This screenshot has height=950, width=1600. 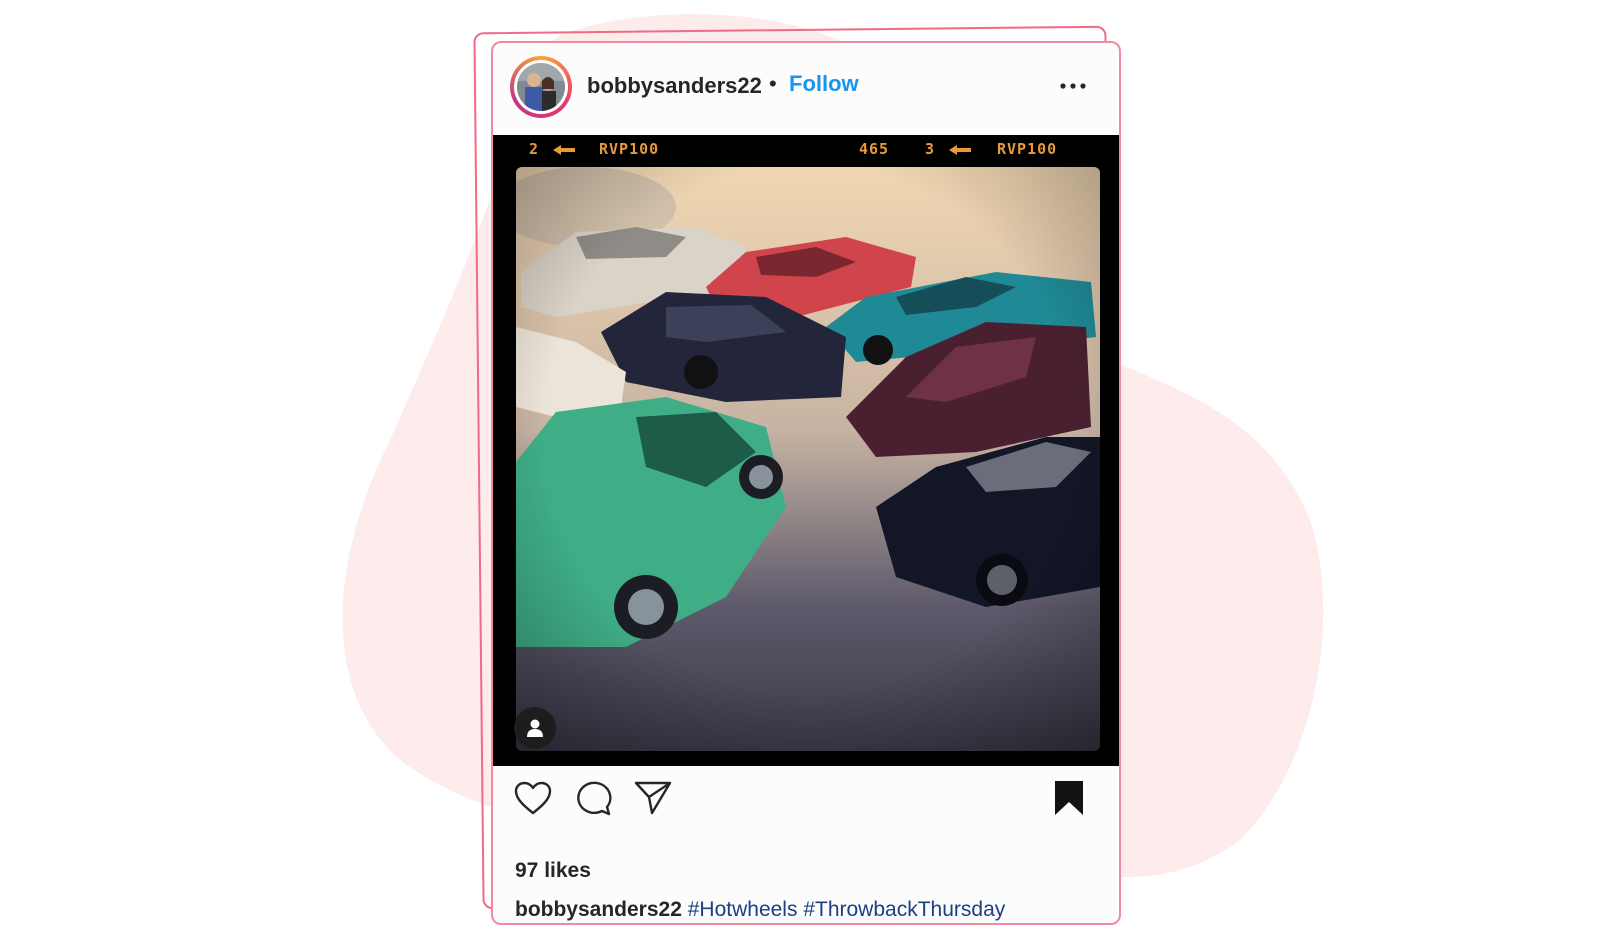 I want to click on film-frame-number: 2, so click(x=534, y=149).